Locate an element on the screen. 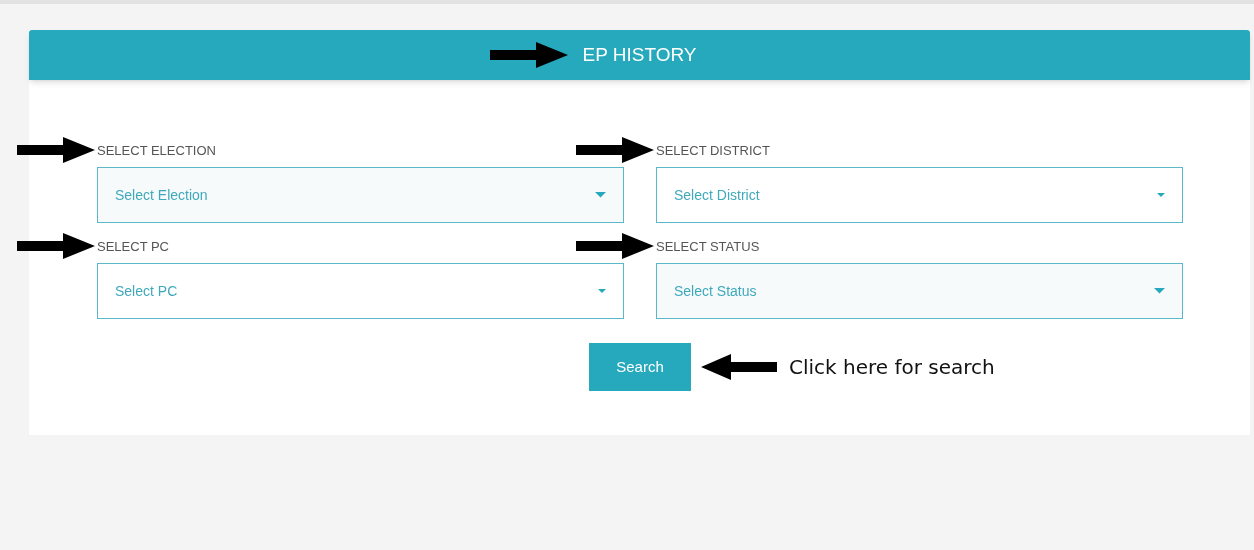  field-label: SELECT PC is located at coordinates (133, 246).